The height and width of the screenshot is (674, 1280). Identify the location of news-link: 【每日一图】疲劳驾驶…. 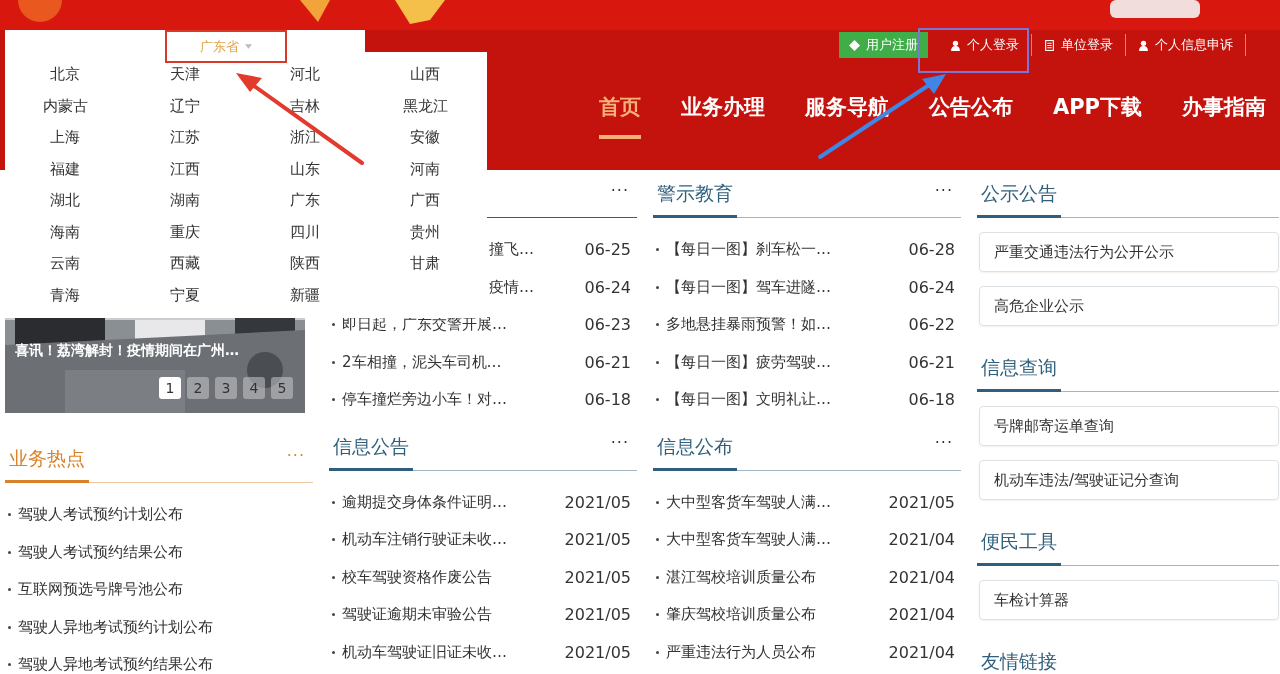
(787, 362).